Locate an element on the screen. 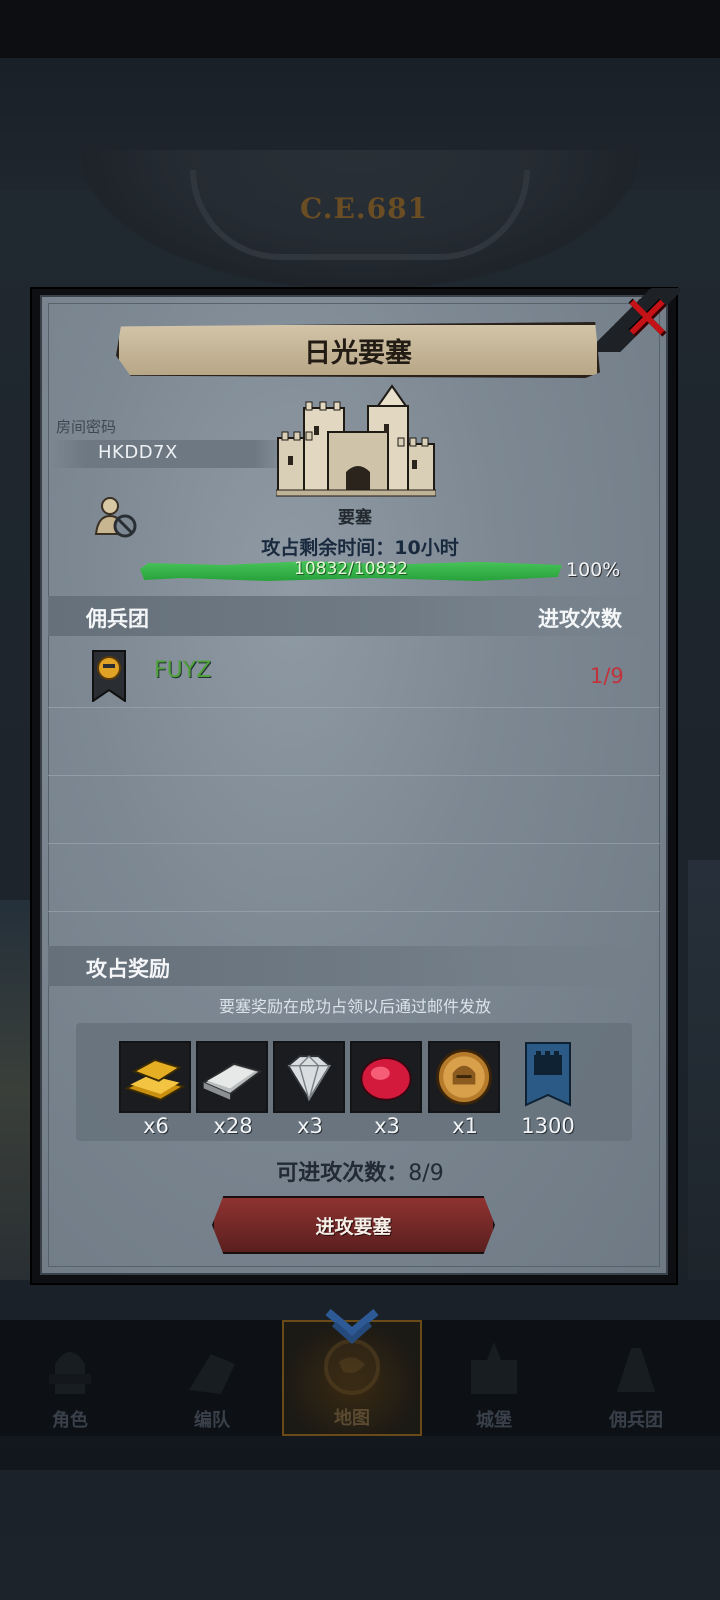  reward-item-helmet is located at coordinates (464, 1077).